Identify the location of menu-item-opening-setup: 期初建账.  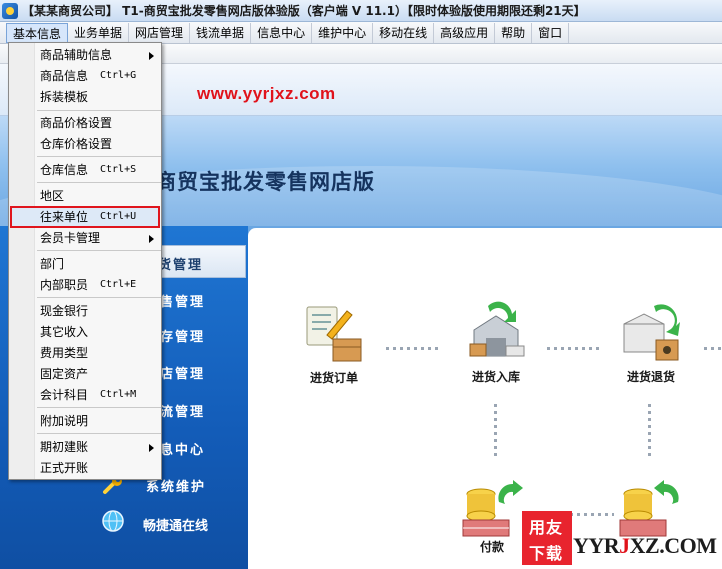
(85, 447).